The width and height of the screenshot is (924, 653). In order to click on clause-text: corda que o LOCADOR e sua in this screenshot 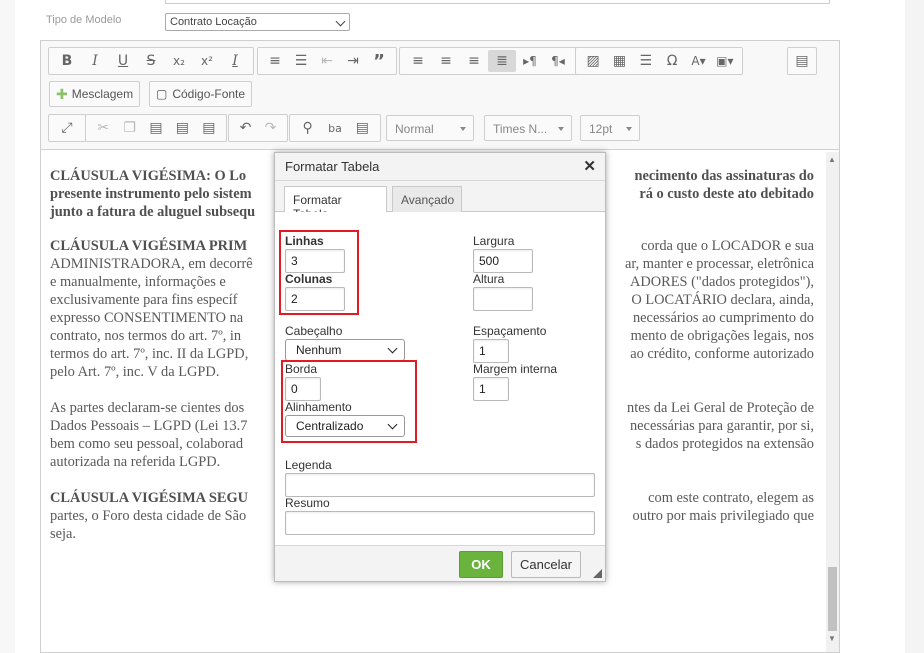, I will do `click(727, 246)`.